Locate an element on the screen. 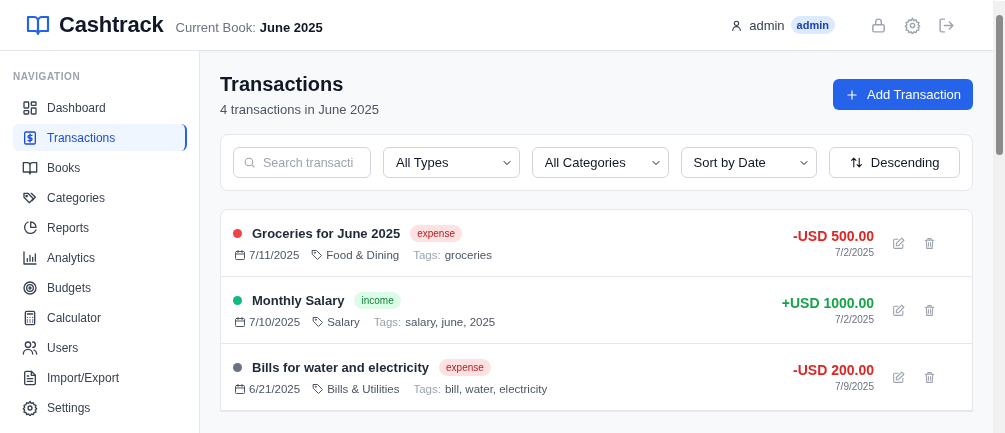 Image resolution: width=1005 pixels, height=433 pixels. amount: -USD 200.00 is located at coordinates (833, 370).